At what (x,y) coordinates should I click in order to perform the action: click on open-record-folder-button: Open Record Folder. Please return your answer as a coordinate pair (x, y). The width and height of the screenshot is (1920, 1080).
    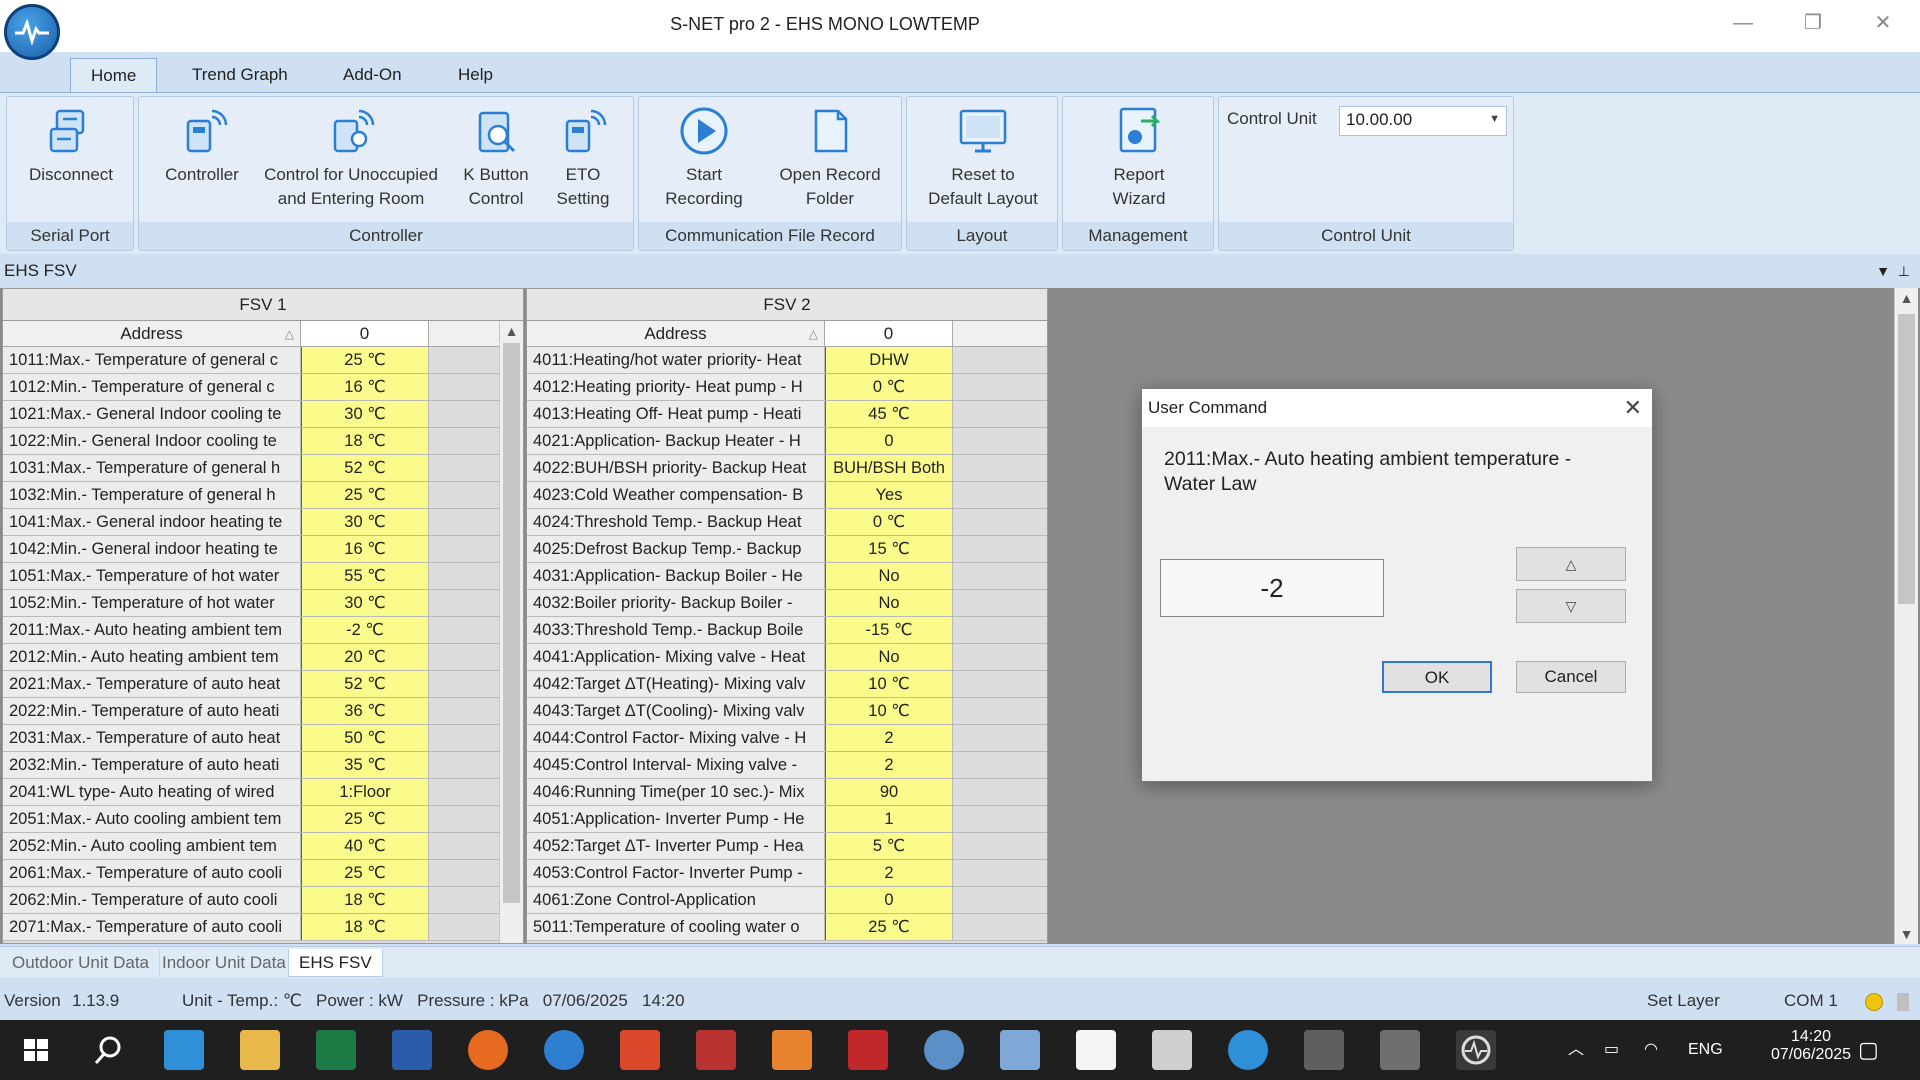
    Looking at the image, I should click on (830, 157).